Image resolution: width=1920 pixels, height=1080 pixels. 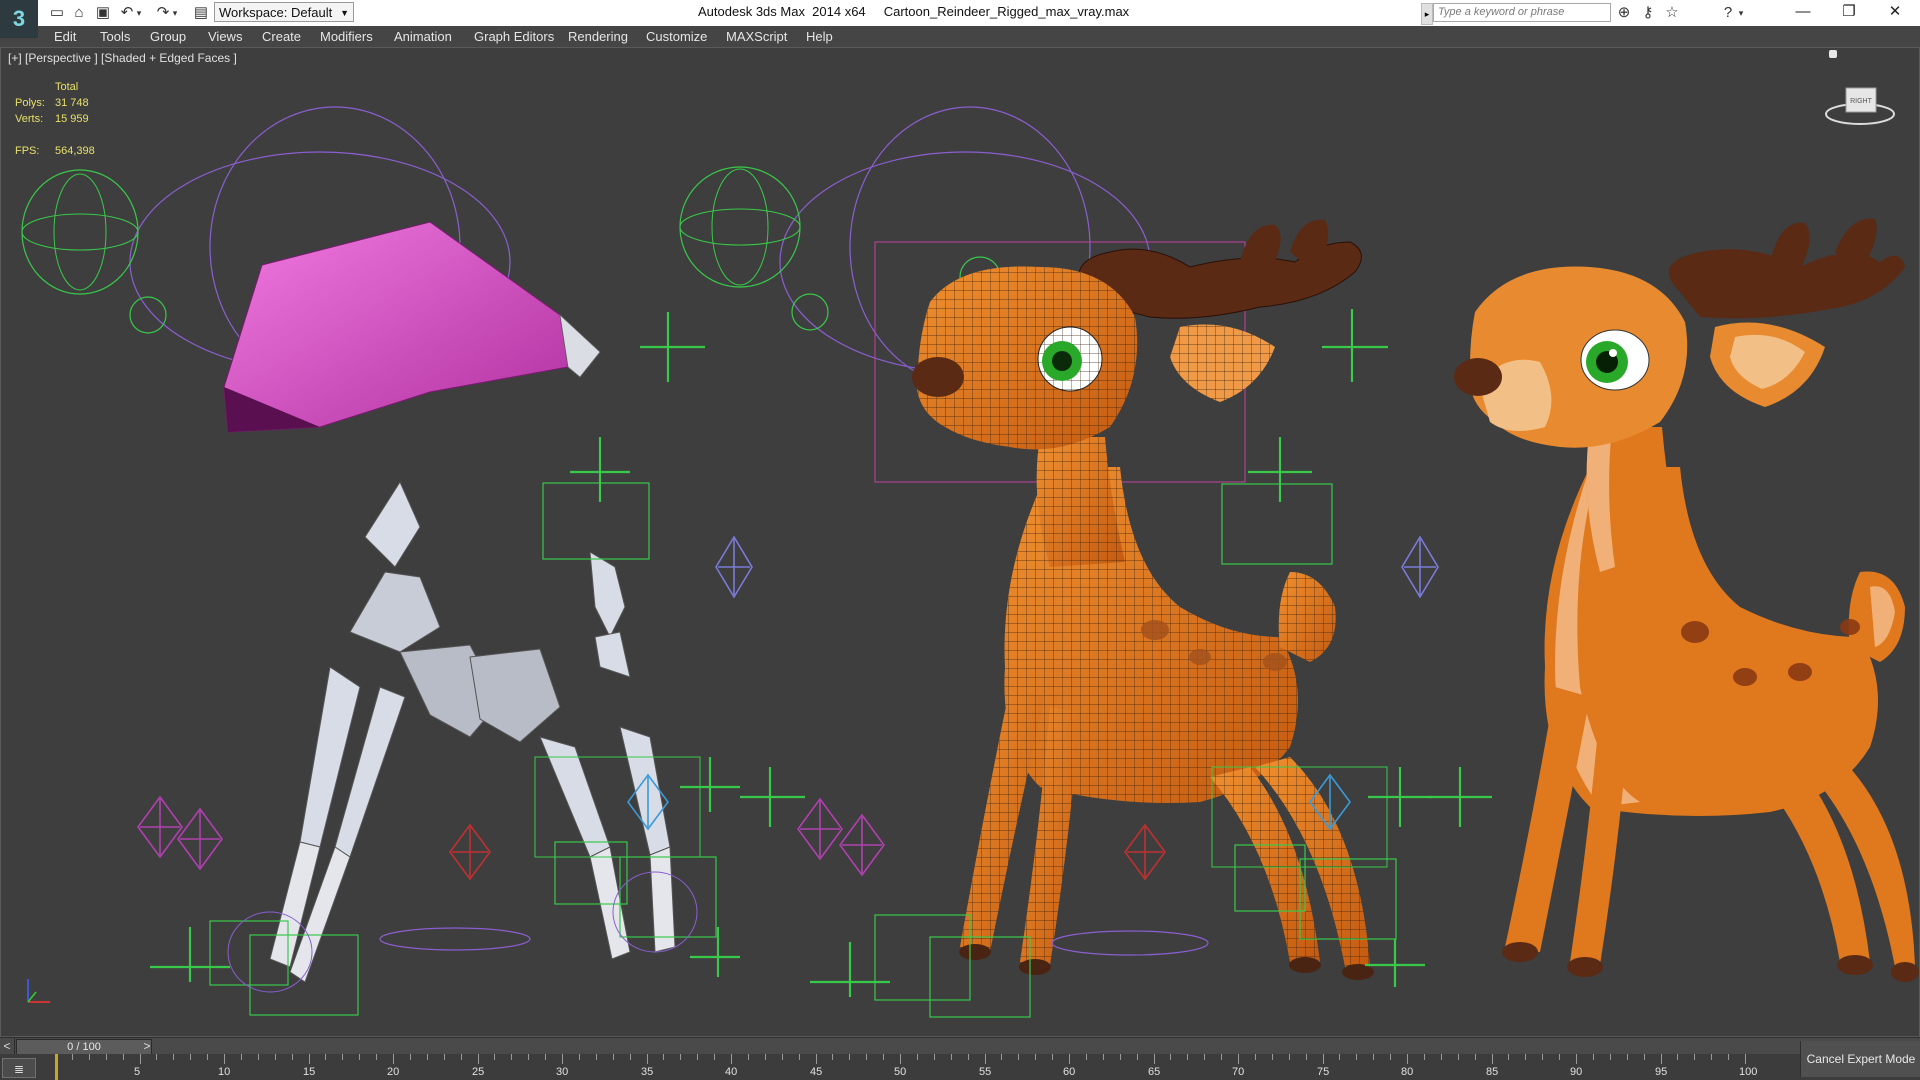 I want to click on minimize-icon: —, so click(x=1803, y=12).